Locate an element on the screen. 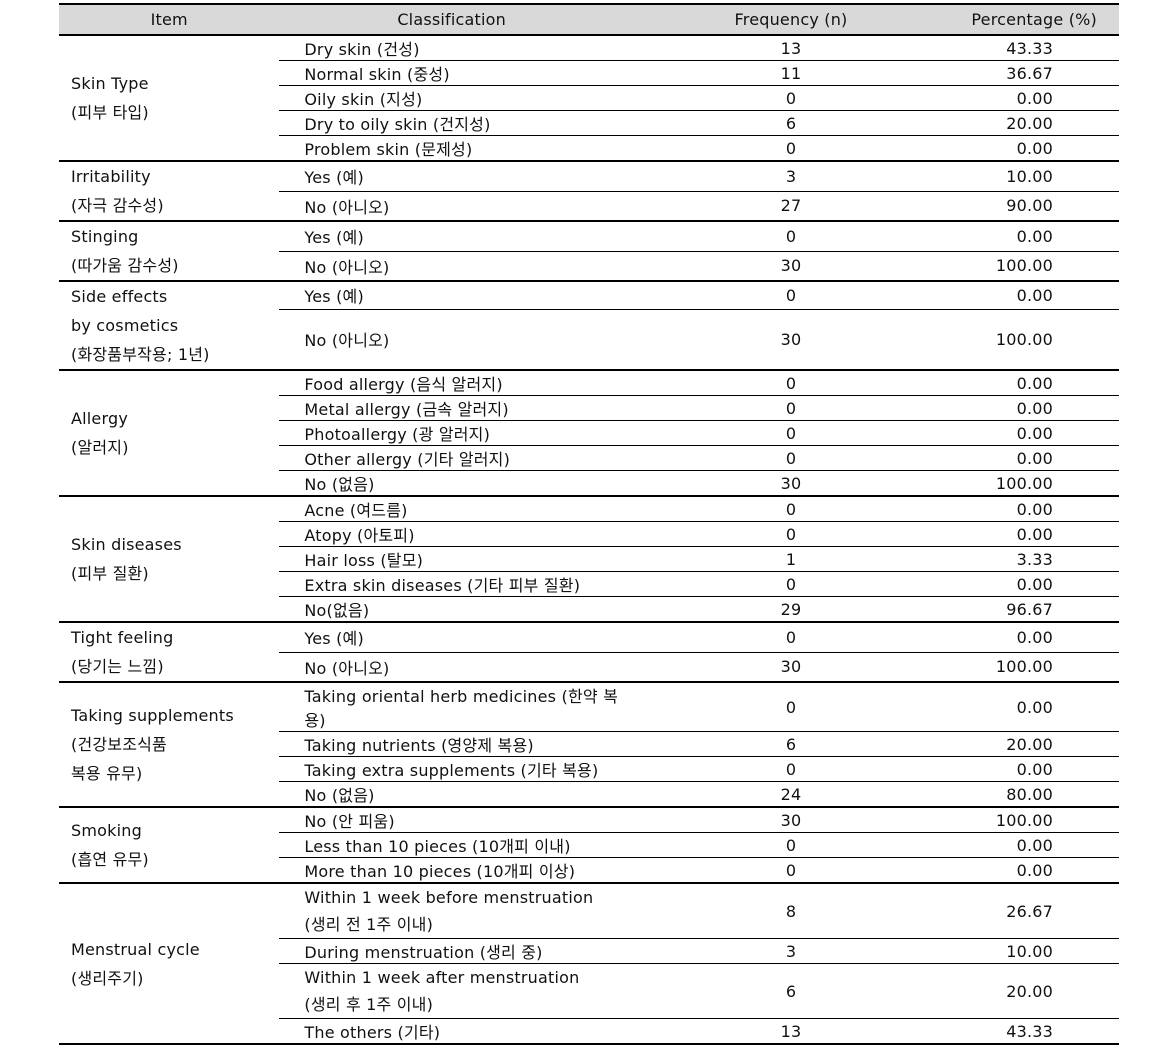  classification-cell: Taking extra supplements (기타 복용) is located at coordinates (451, 769).